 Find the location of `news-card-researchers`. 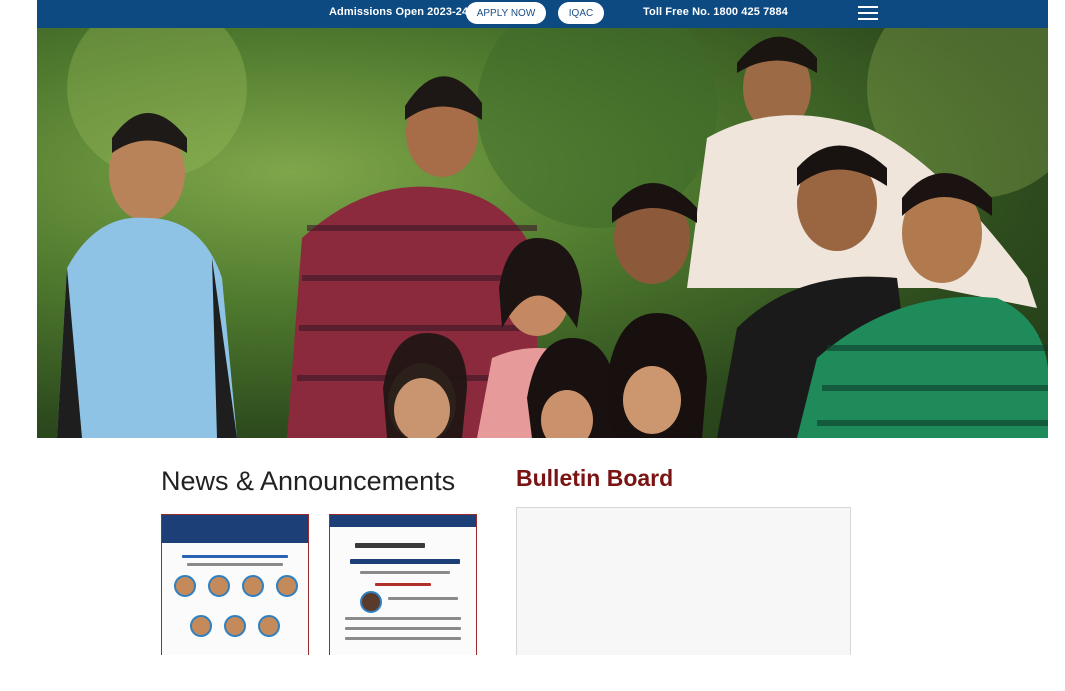

news-card-researchers is located at coordinates (235, 585).